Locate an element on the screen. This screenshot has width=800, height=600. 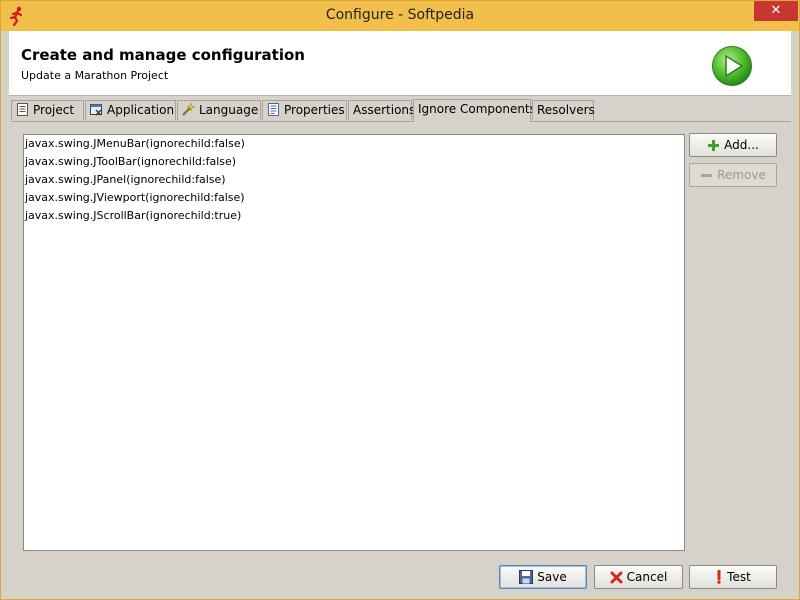
tab-properties: Properties is located at coordinates (304, 110).